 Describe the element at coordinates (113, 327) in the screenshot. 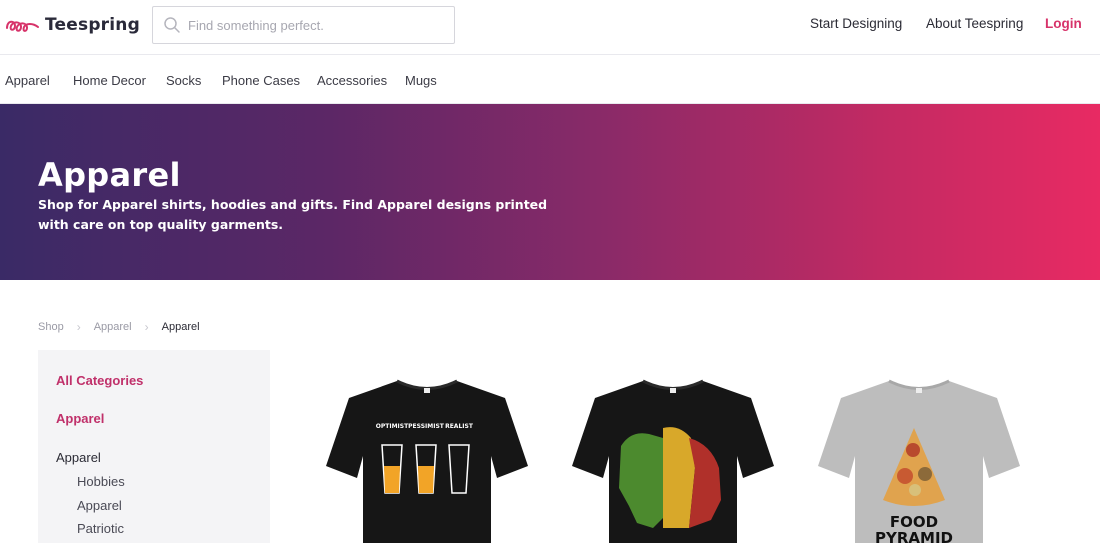

I see `breadcrumb-apparel-parent: Apparel` at that location.